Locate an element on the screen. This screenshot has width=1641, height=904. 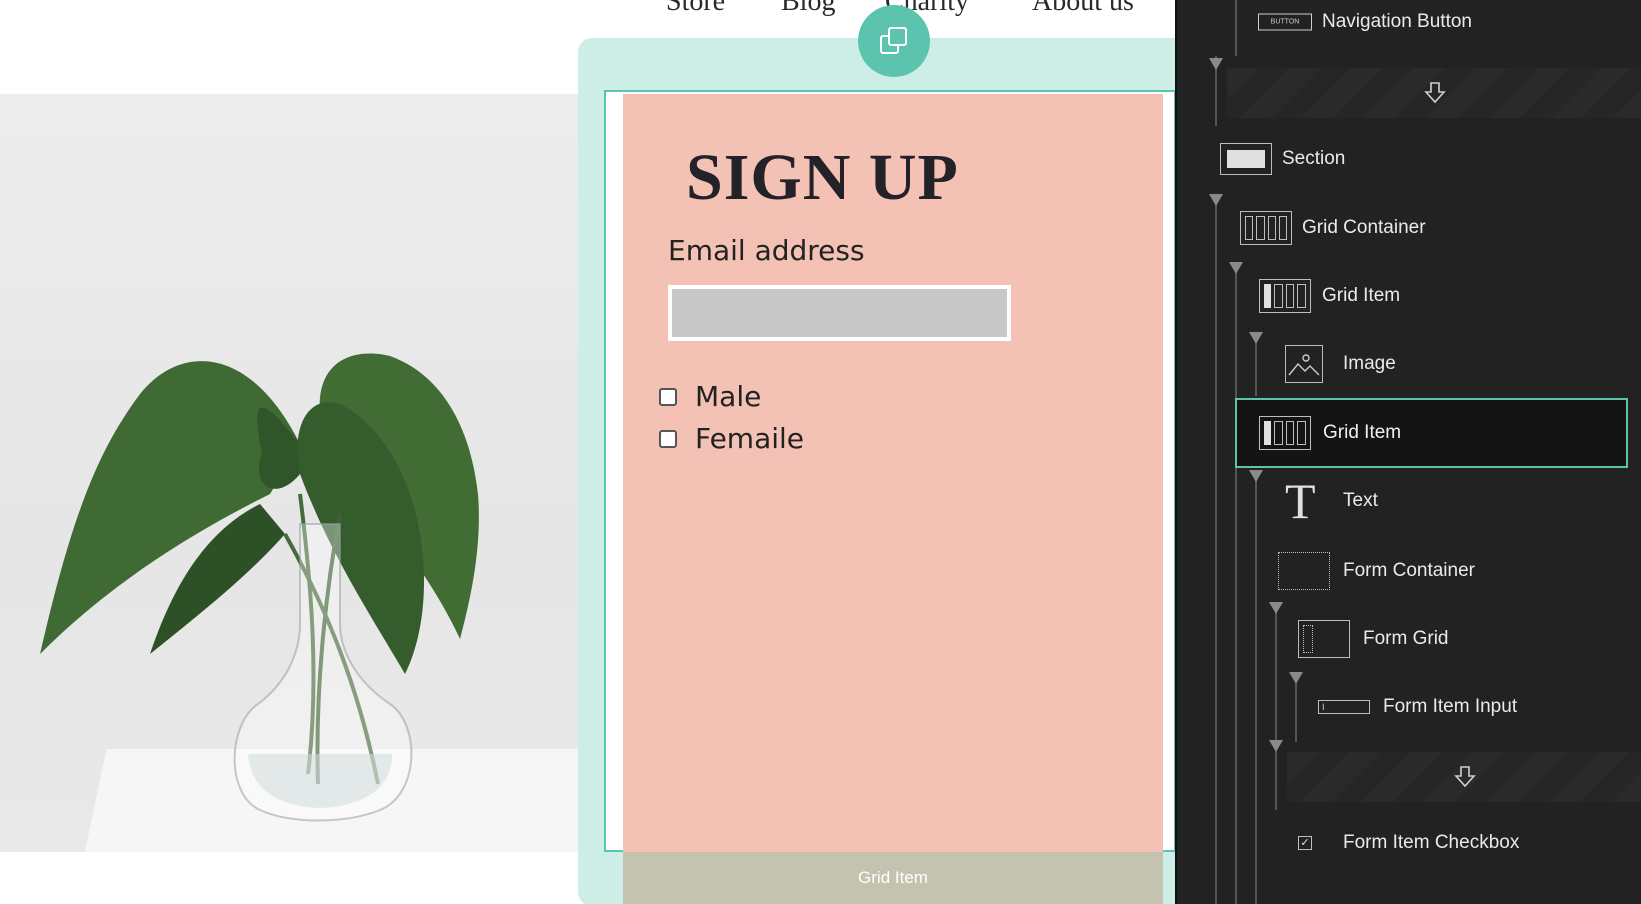
nav-link-store: Store is located at coordinates (695, 9).